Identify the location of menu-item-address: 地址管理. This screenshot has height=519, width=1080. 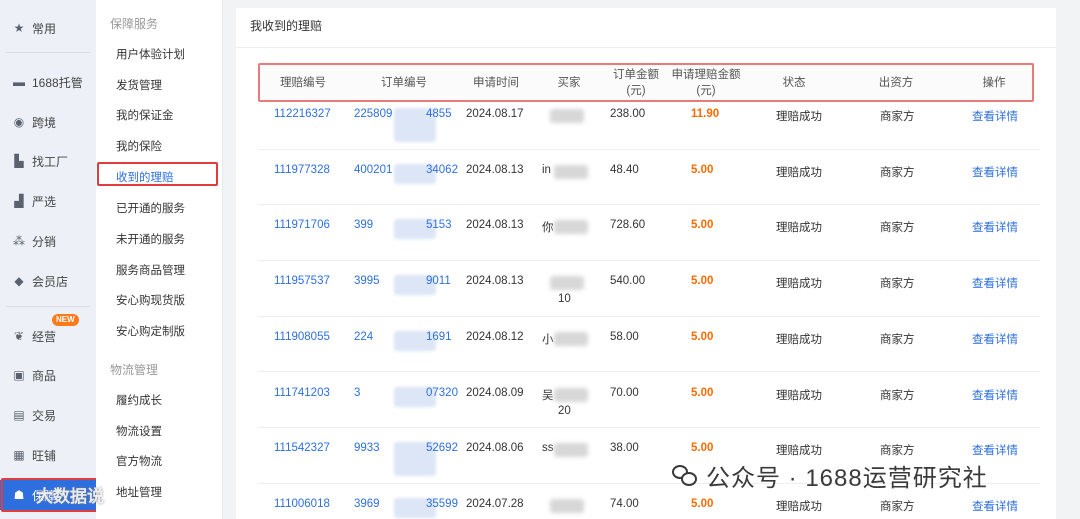
(139, 492).